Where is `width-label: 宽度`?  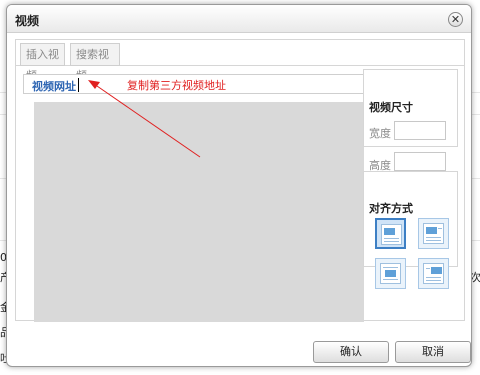 width-label: 宽度 is located at coordinates (380, 133).